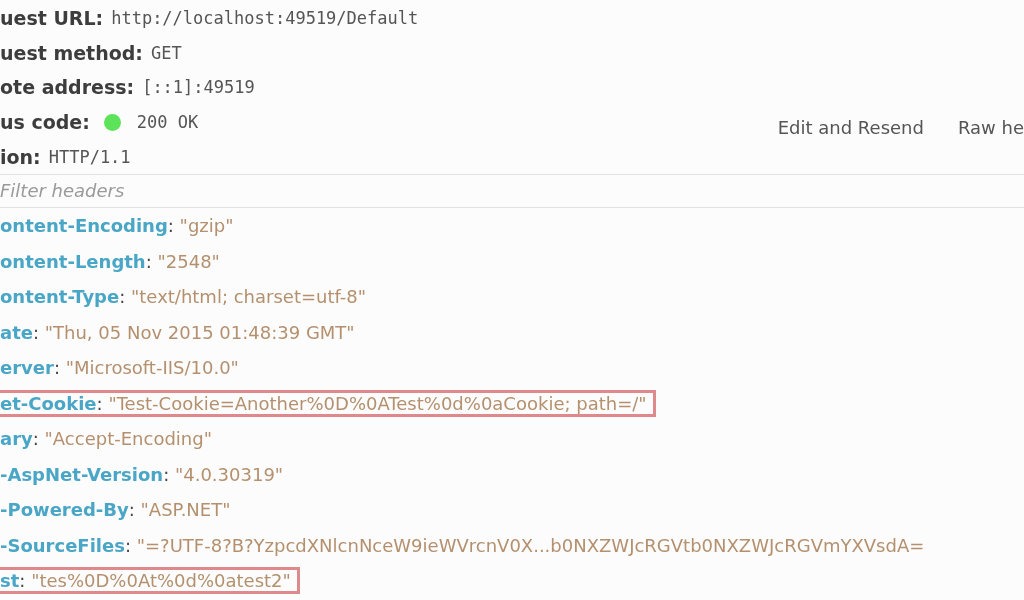 The height and width of the screenshot is (600, 1024). Describe the element at coordinates (167, 122) in the screenshot. I see `field-value: 200 OK` at that location.